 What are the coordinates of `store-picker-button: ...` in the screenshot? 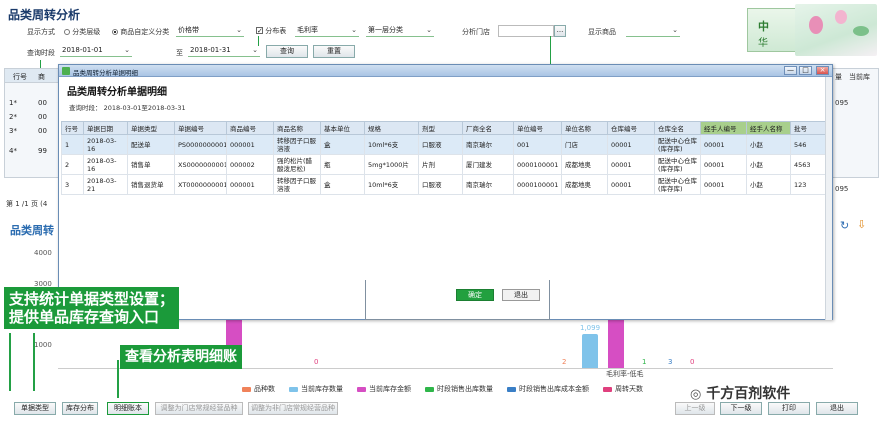 It's located at (560, 31).